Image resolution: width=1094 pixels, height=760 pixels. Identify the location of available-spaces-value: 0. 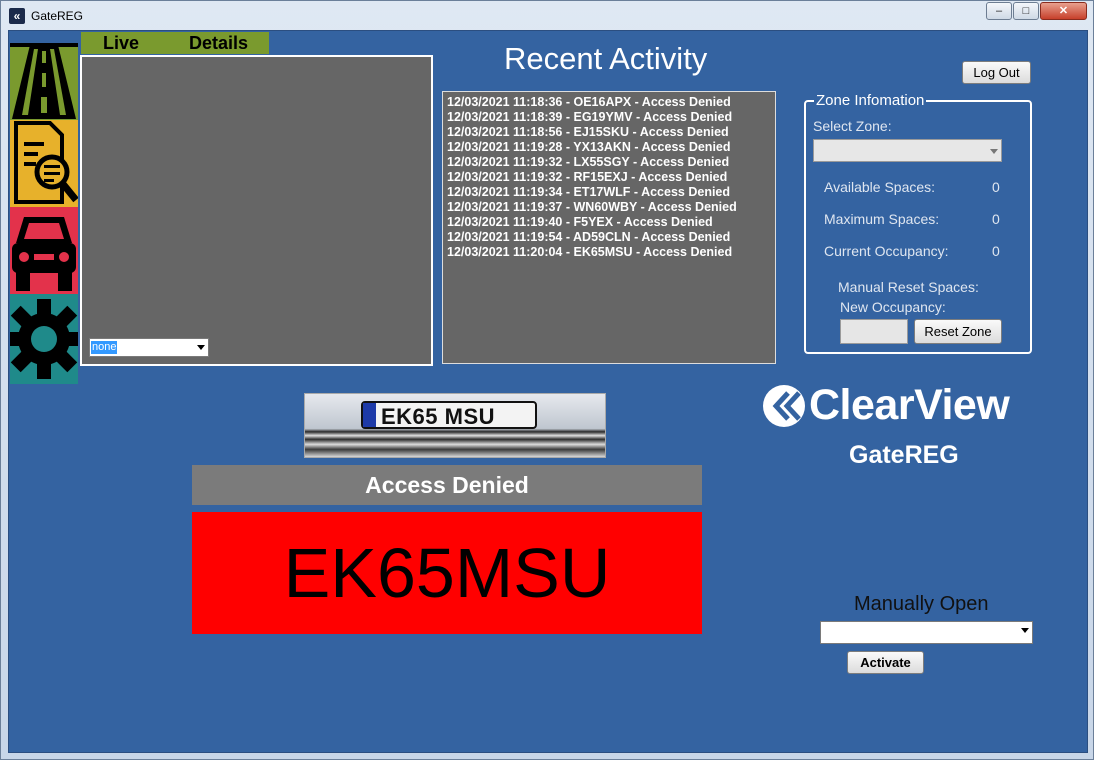
(996, 187).